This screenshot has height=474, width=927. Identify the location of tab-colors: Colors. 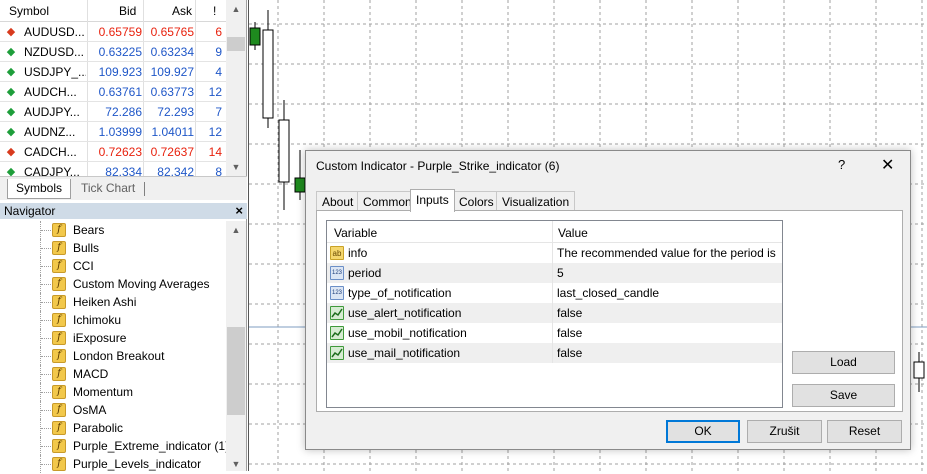
(476, 201).